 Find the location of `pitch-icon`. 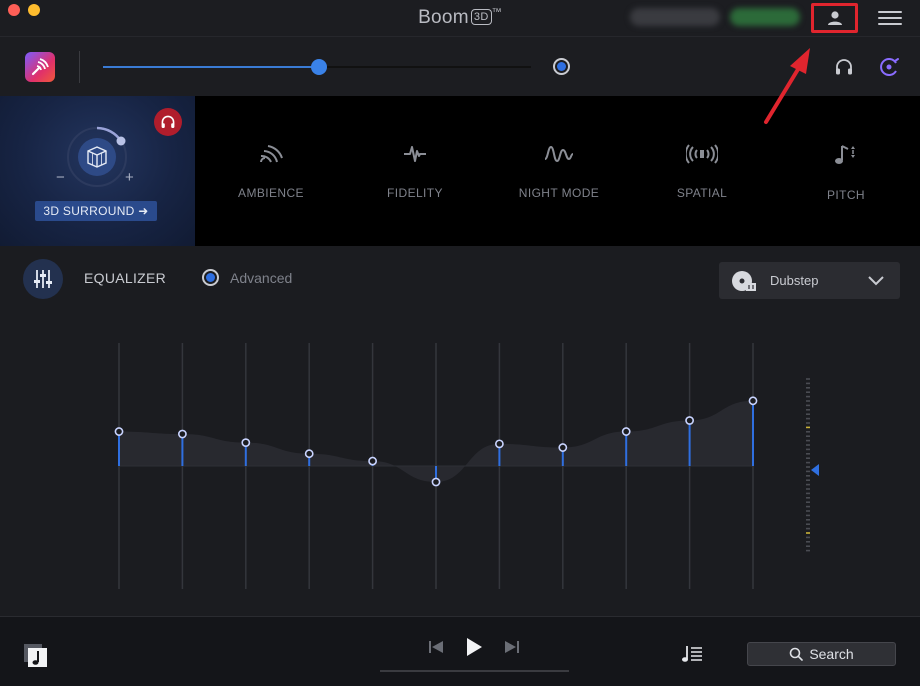

pitch-icon is located at coordinates (845, 154).